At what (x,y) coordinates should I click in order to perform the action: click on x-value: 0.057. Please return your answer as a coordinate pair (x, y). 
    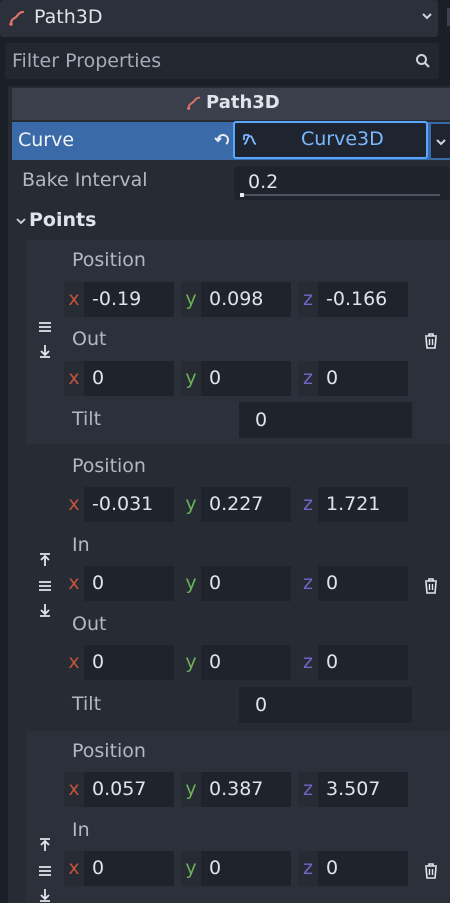
    Looking at the image, I should click on (119, 789).